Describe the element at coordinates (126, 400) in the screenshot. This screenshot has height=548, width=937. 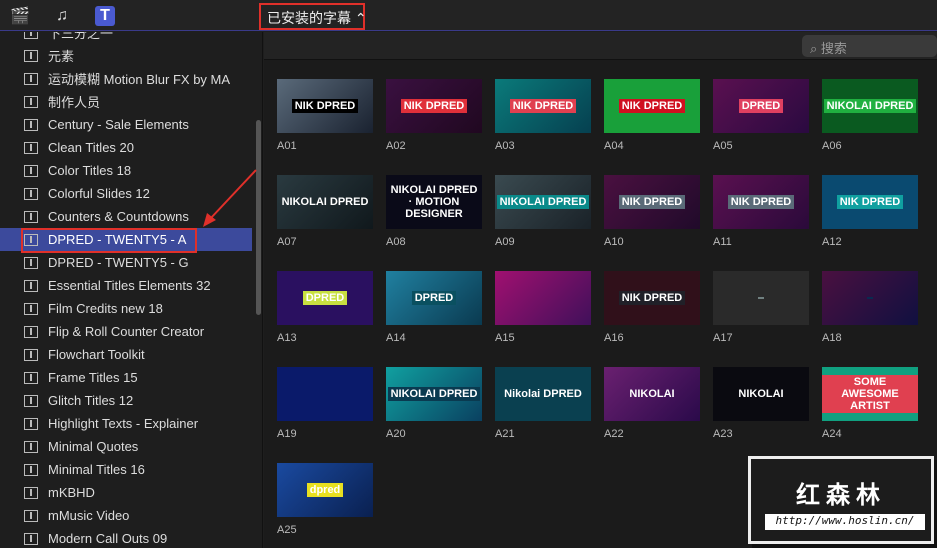
I see `sidebar-item: Glitch Titles 12` at that location.